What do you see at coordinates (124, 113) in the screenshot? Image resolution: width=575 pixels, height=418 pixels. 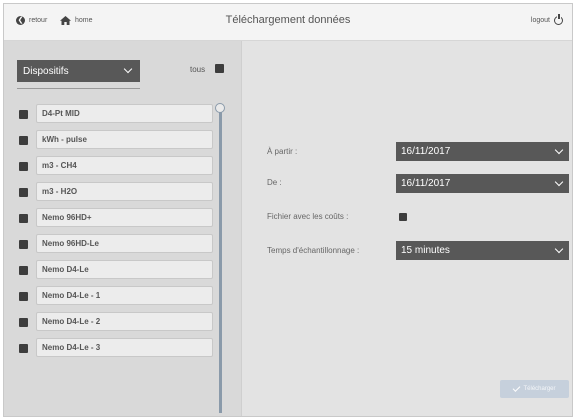 I see `device-button: D4-Pt MID` at bounding box center [124, 113].